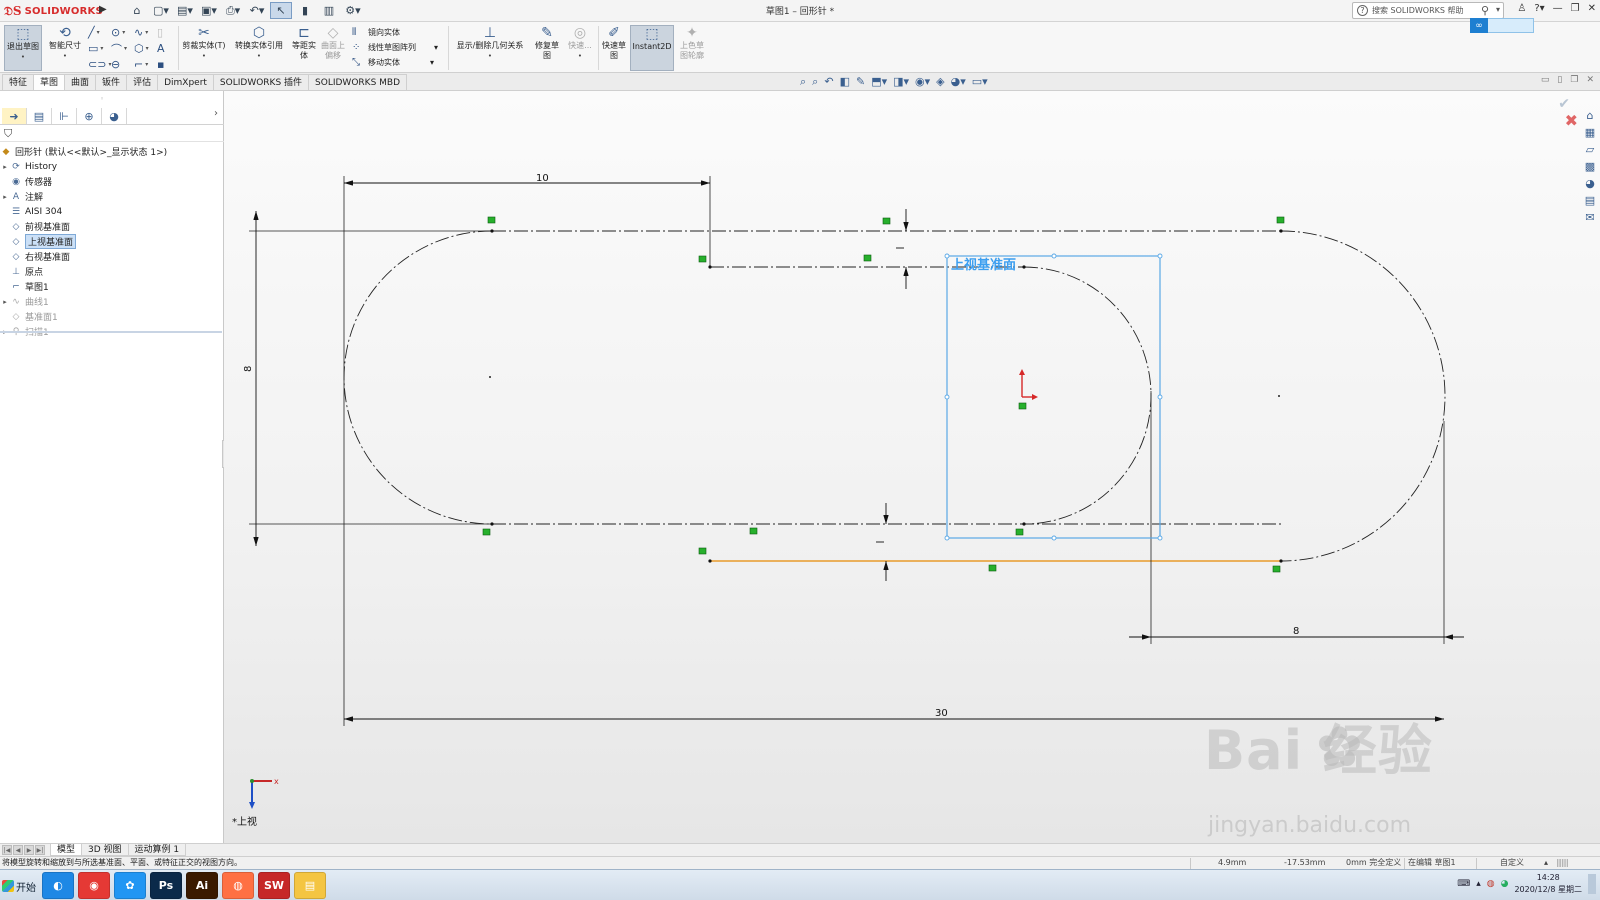 The height and width of the screenshot is (900, 1600). What do you see at coordinates (1539, 8) in the screenshot?
I see `help-icon: ?▾` at bounding box center [1539, 8].